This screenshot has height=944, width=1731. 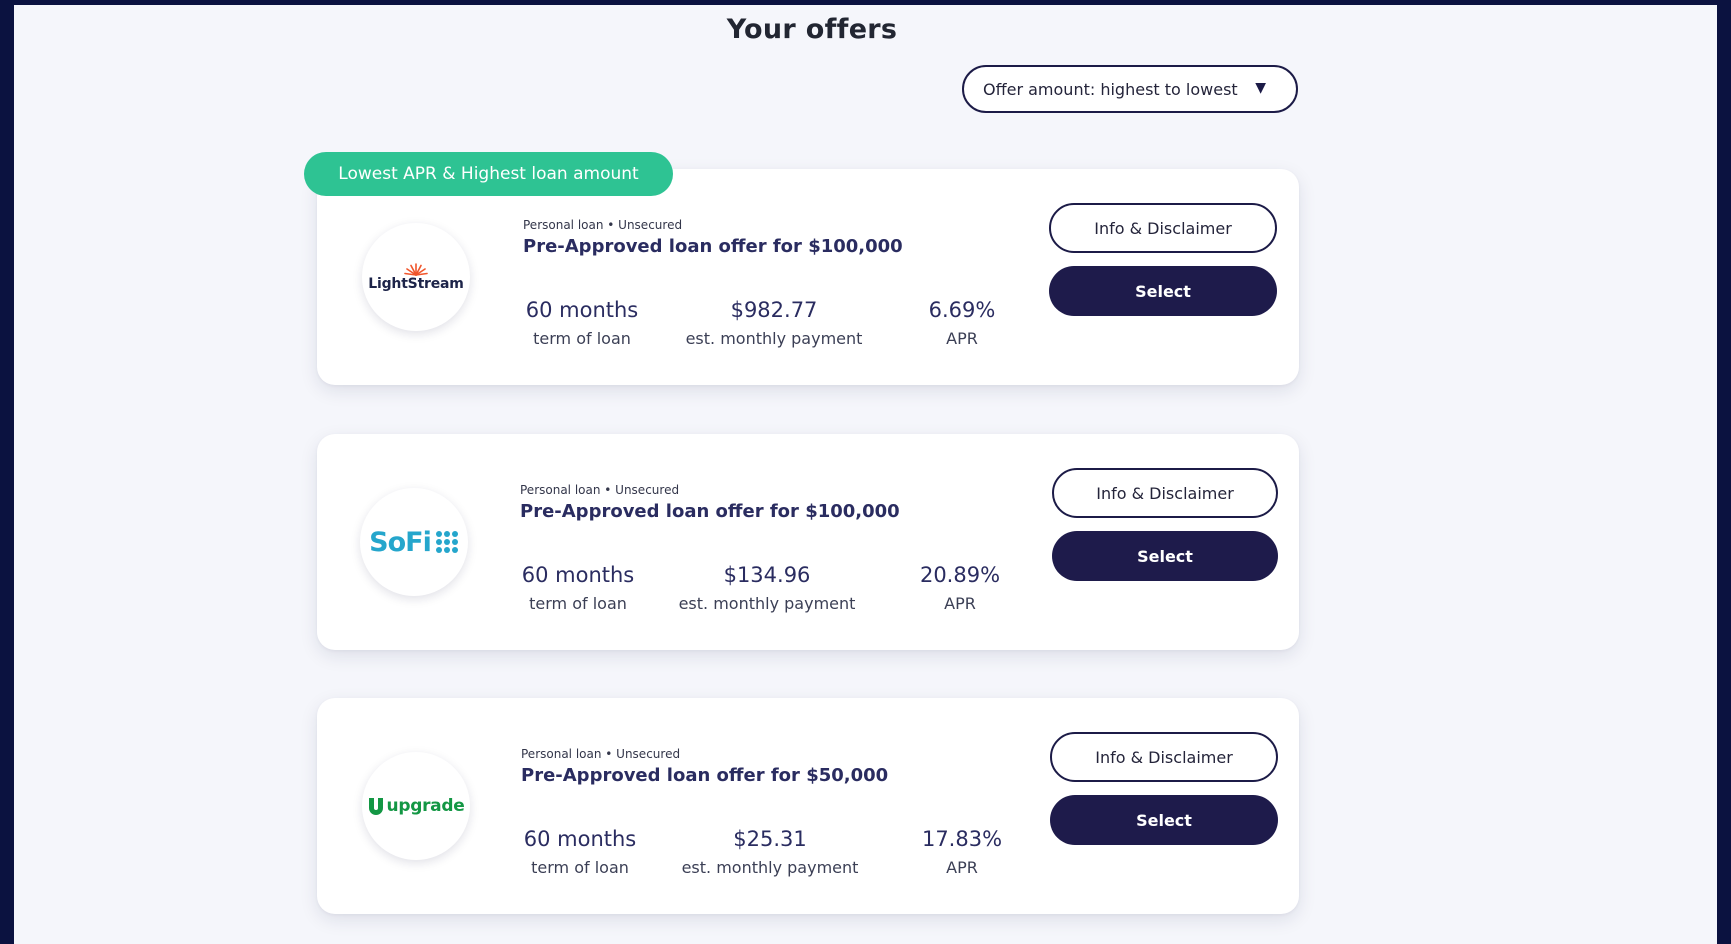 I want to click on payment-value: $982.77, so click(x=774, y=310).